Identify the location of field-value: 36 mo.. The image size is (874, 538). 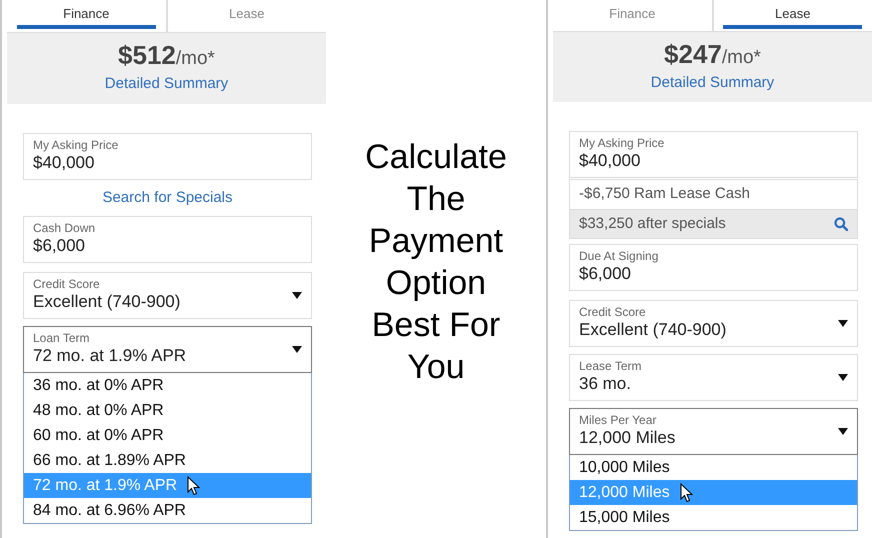
(605, 384).